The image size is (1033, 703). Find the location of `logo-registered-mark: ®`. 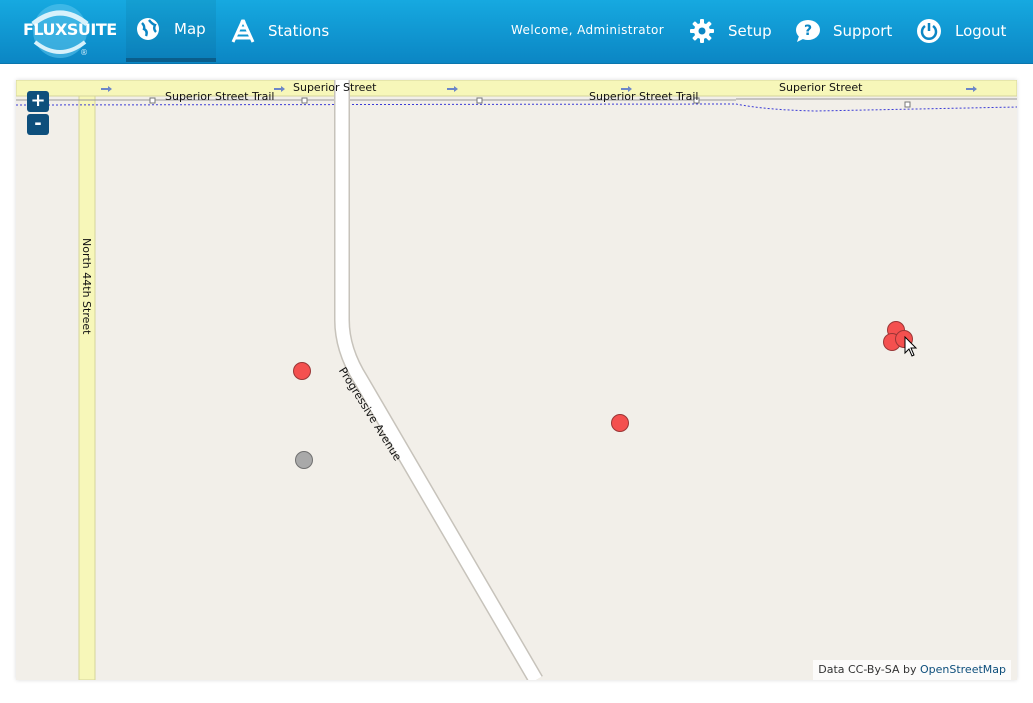

logo-registered-mark: ® is located at coordinates (84, 52).